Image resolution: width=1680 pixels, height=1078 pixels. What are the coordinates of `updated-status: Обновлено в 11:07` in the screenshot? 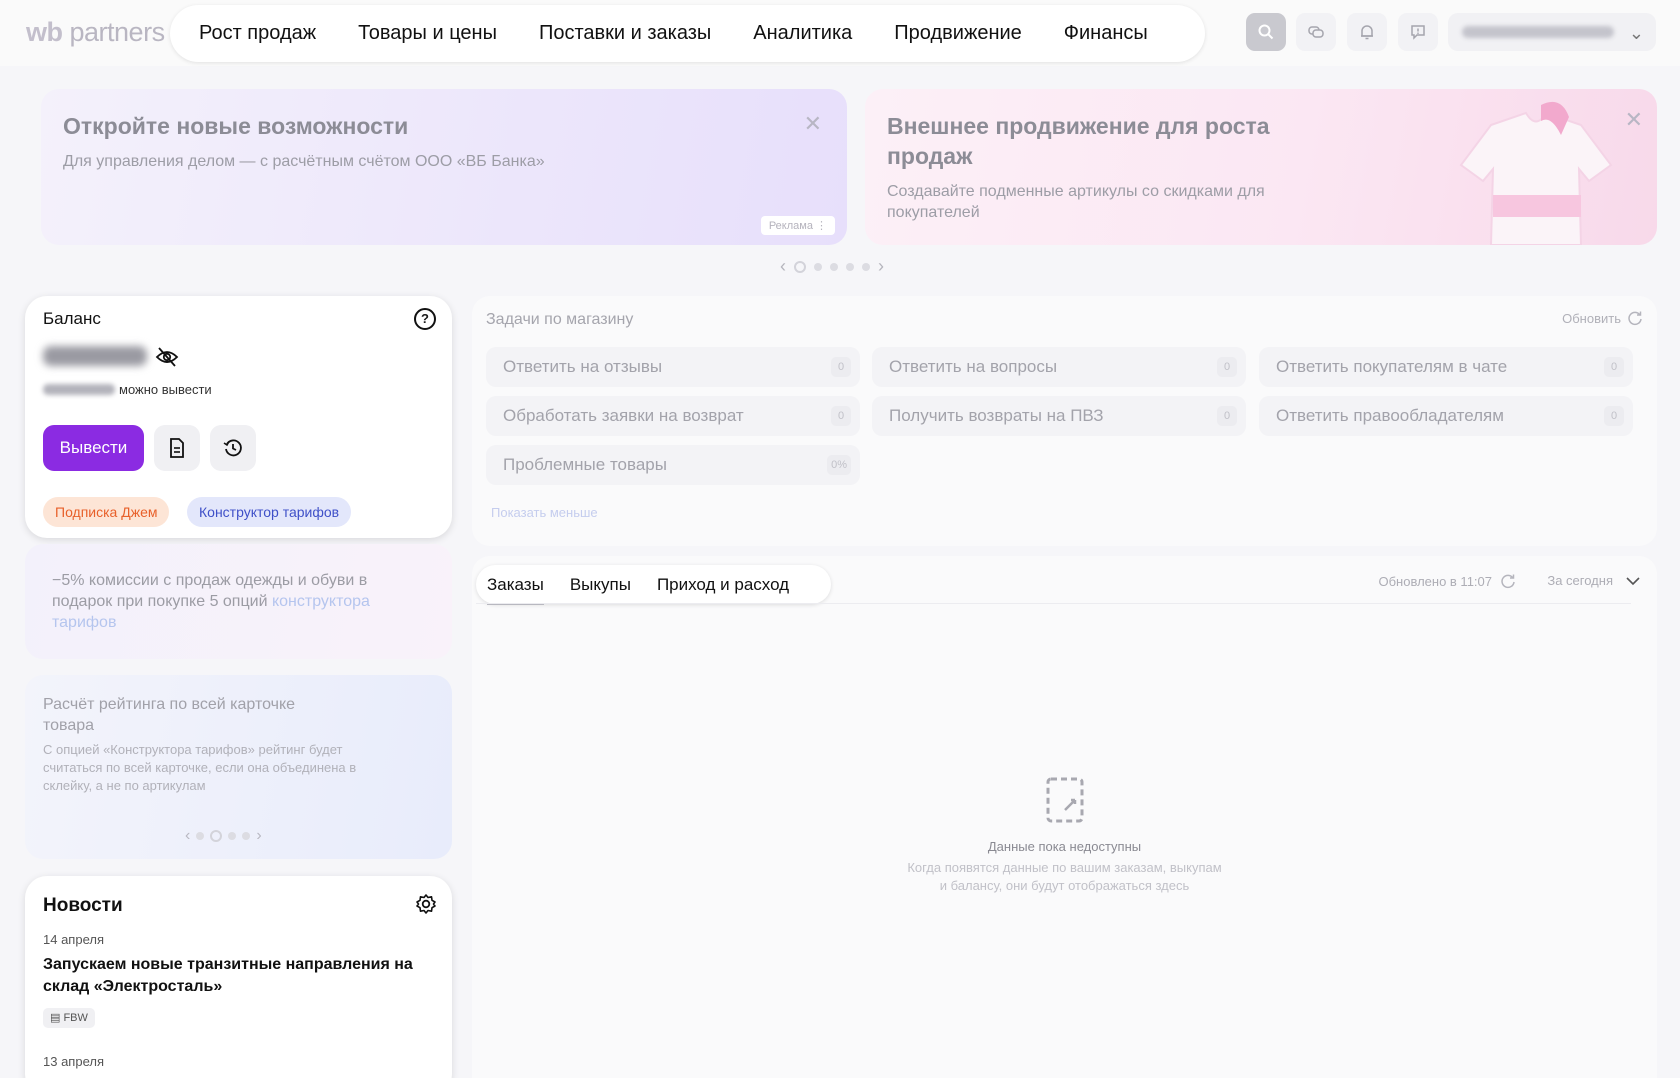 It's located at (1448, 581).